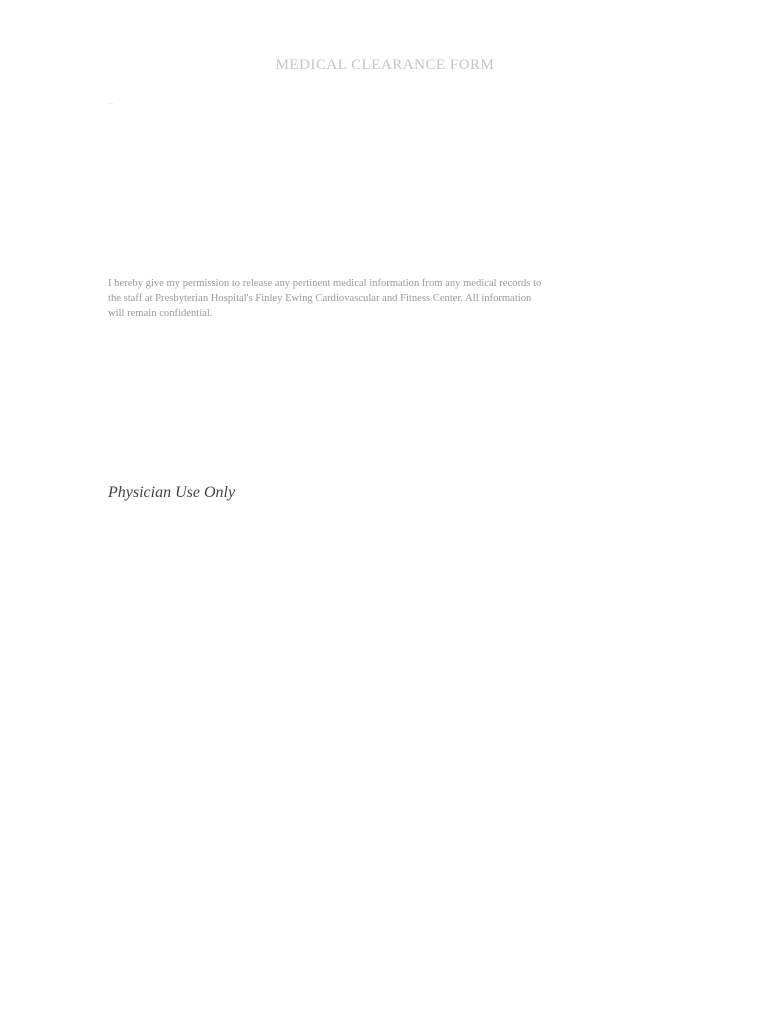 The width and height of the screenshot is (770, 1024). I want to click on physician-use-heading: Physician Use Only, so click(172, 492).